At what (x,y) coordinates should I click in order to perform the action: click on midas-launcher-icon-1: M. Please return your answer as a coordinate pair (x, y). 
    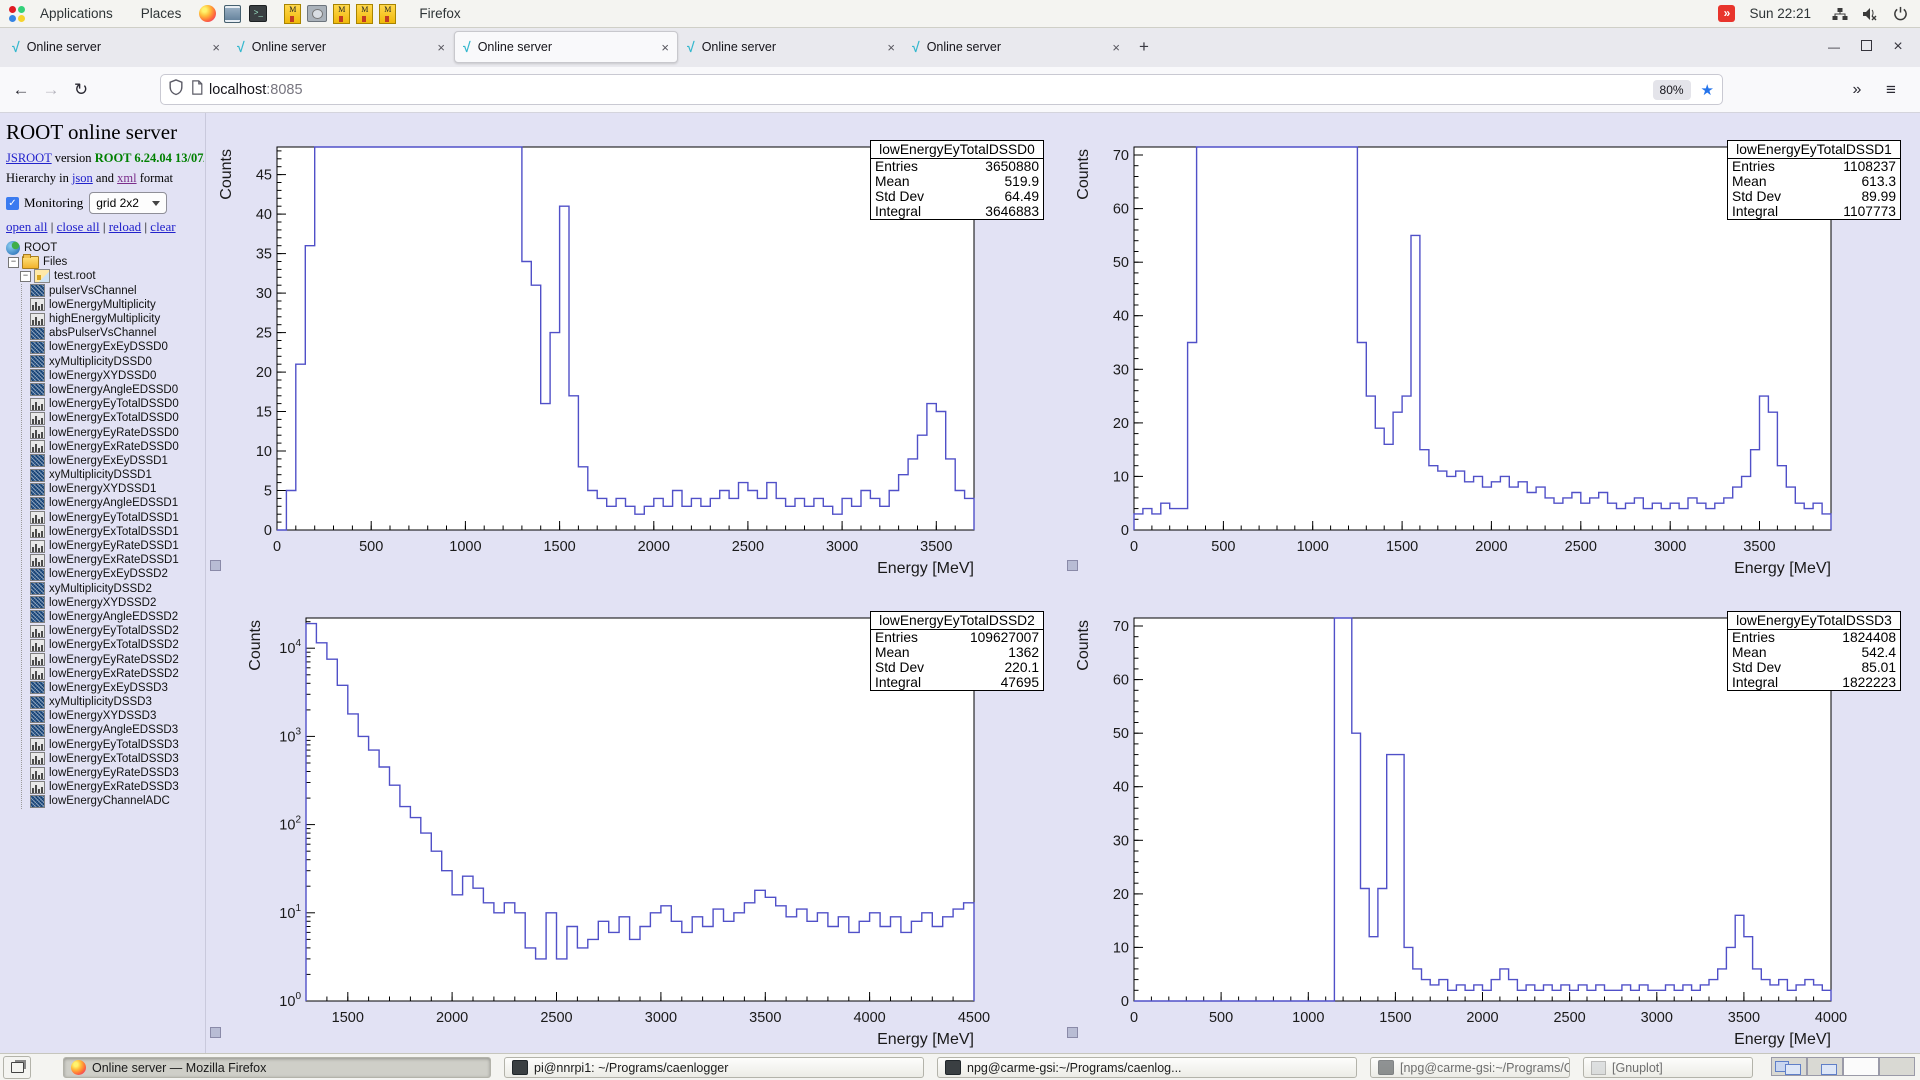
    Looking at the image, I should click on (293, 13).